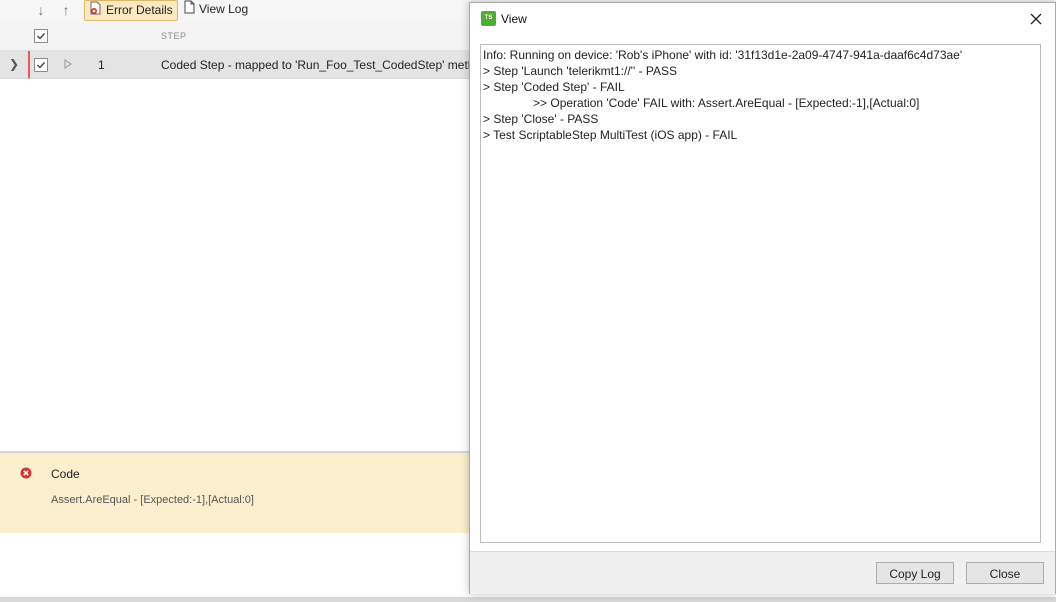  I want to click on row-checkbox, so click(41, 65).